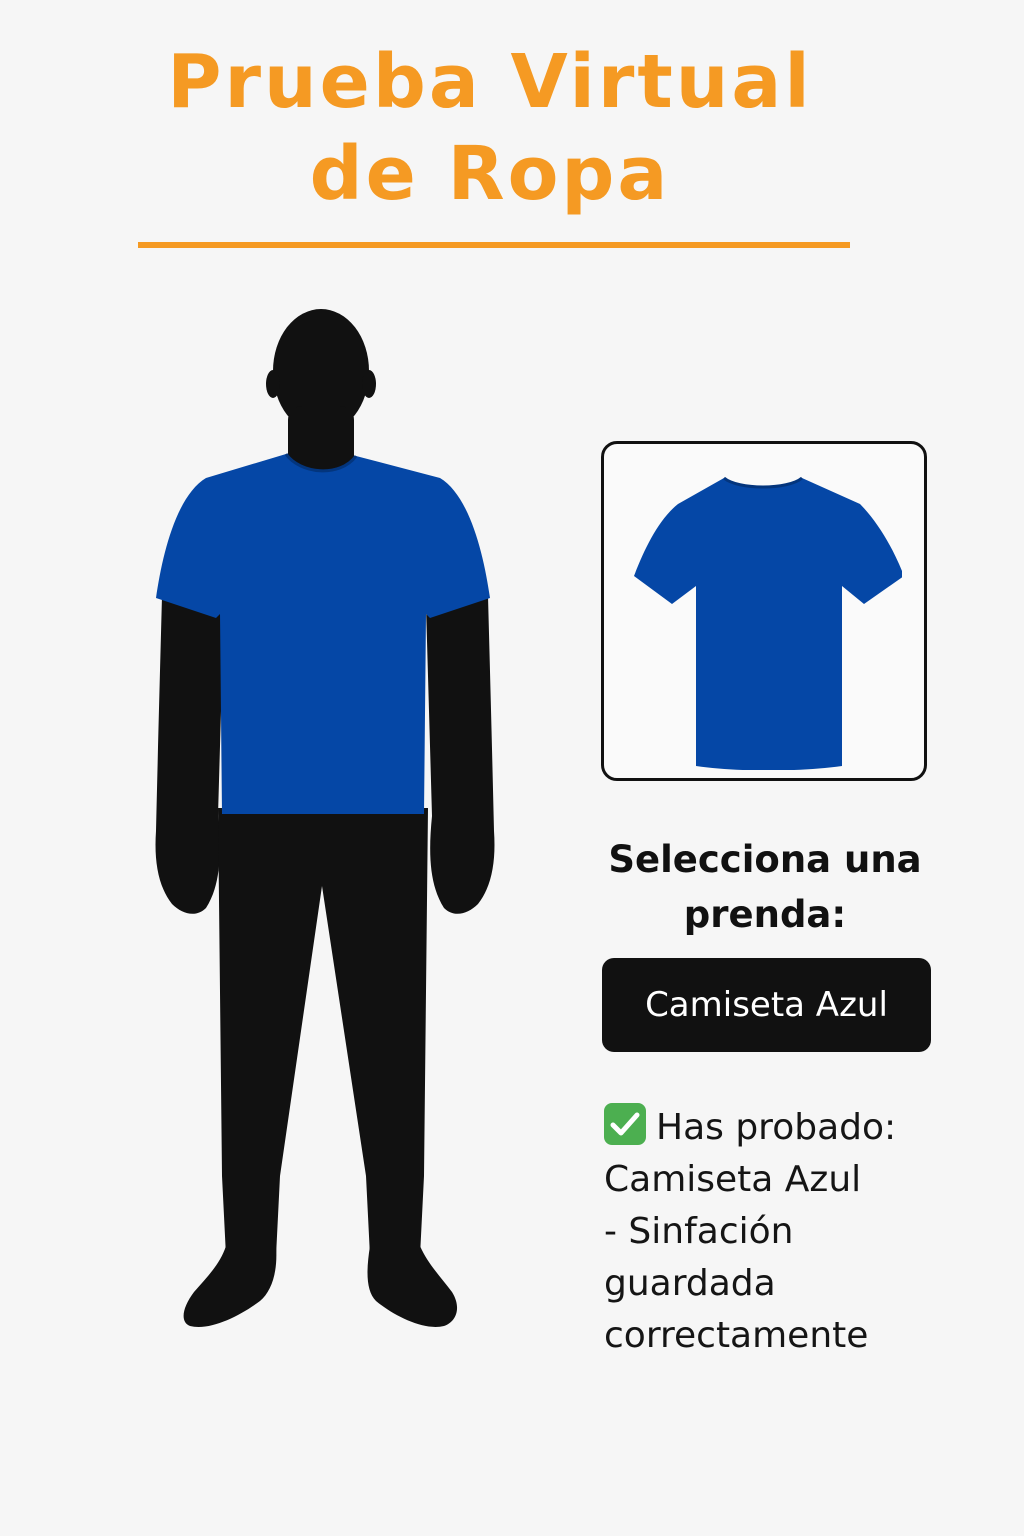 The height and width of the screenshot is (1536, 1024). What do you see at coordinates (765, 887) in the screenshot?
I see `select-garment-label: Selecciona una prenda:` at bounding box center [765, 887].